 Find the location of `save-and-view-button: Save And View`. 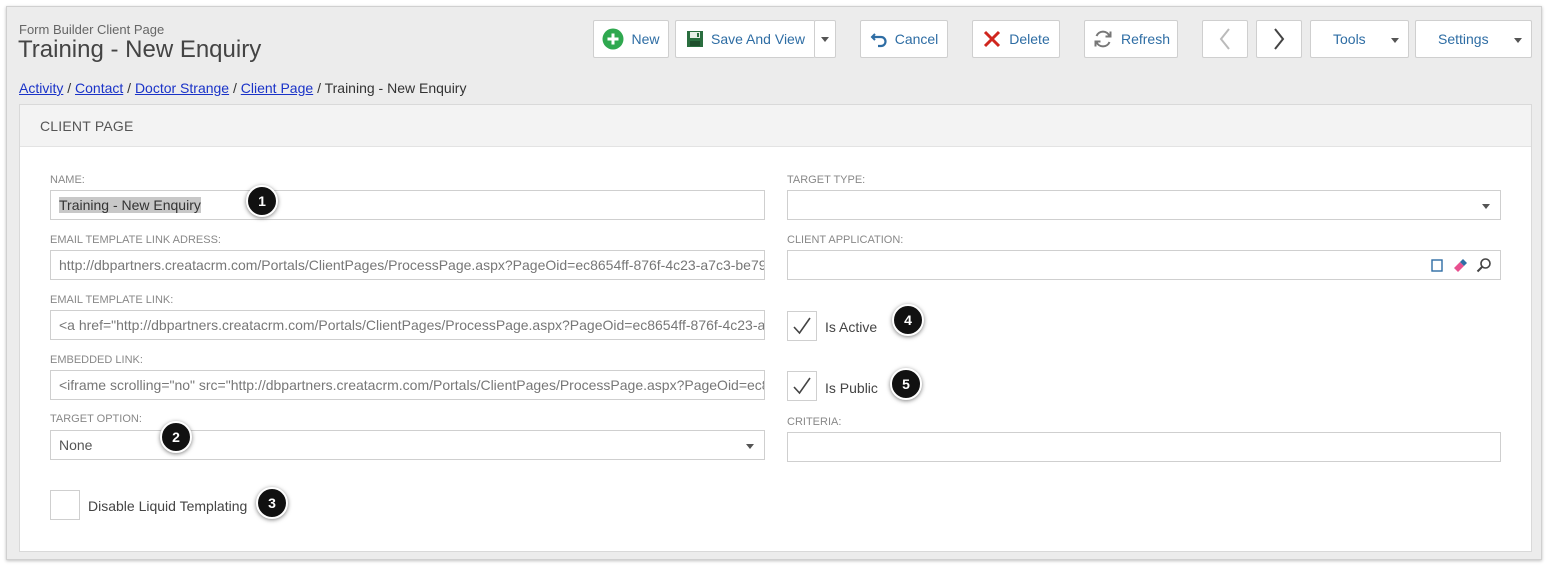

save-and-view-button: Save And View is located at coordinates (745, 39).